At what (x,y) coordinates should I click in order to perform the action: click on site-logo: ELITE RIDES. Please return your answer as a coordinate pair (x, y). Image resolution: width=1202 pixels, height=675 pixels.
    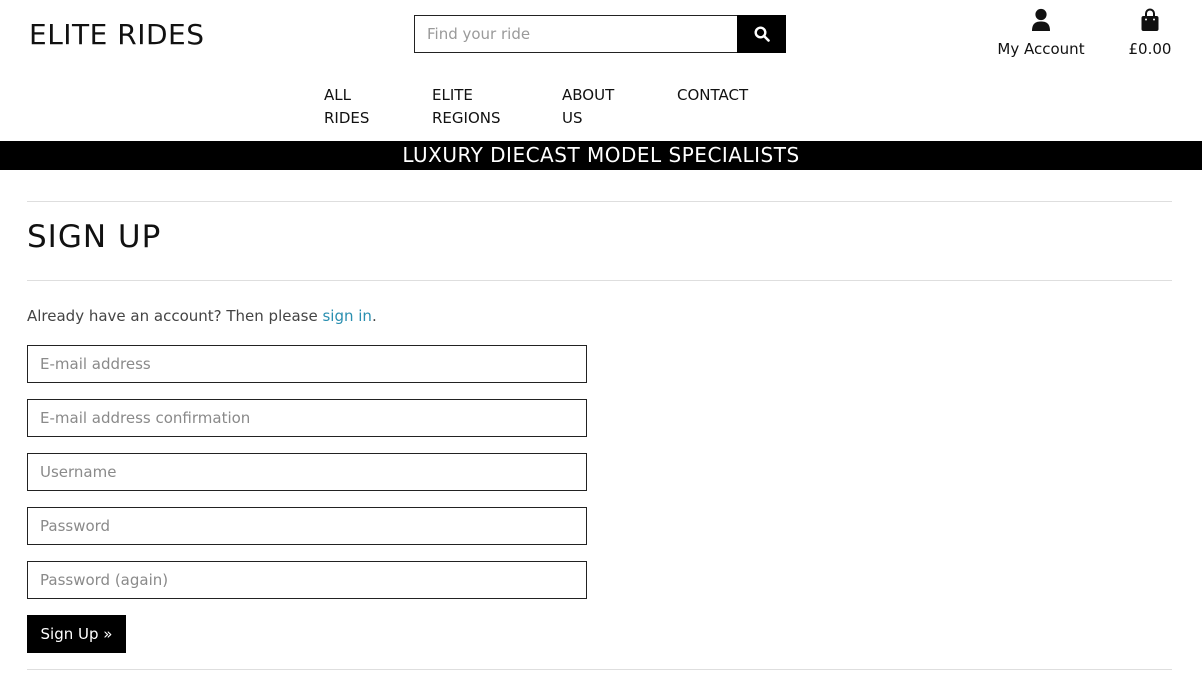
    Looking at the image, I should click on (116, 34).